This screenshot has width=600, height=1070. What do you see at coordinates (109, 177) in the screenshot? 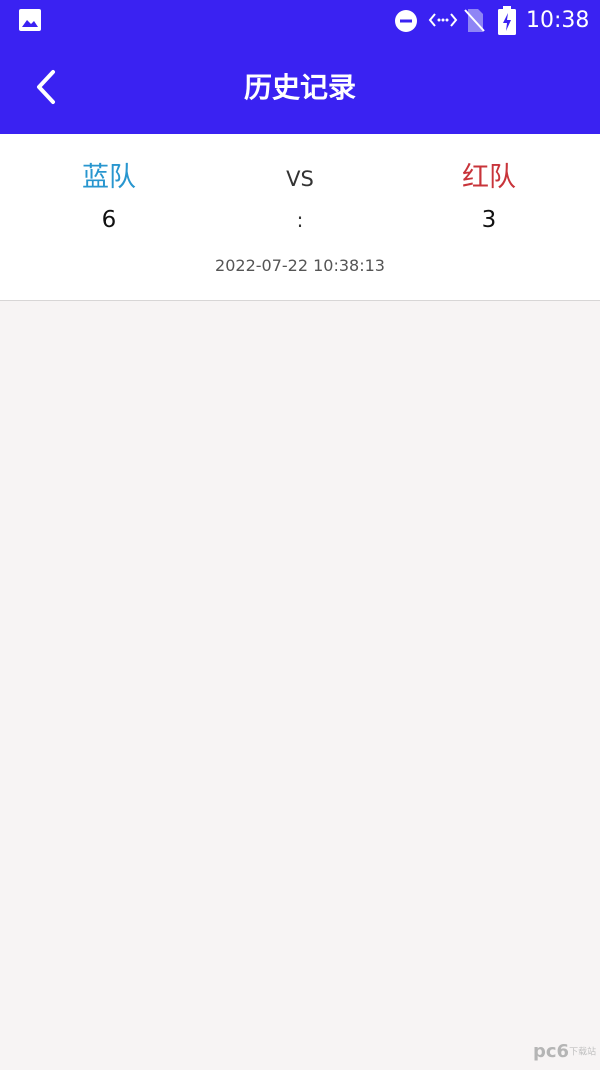
I see `team-a-name: 蓝队` at bounding box center [109, 177].